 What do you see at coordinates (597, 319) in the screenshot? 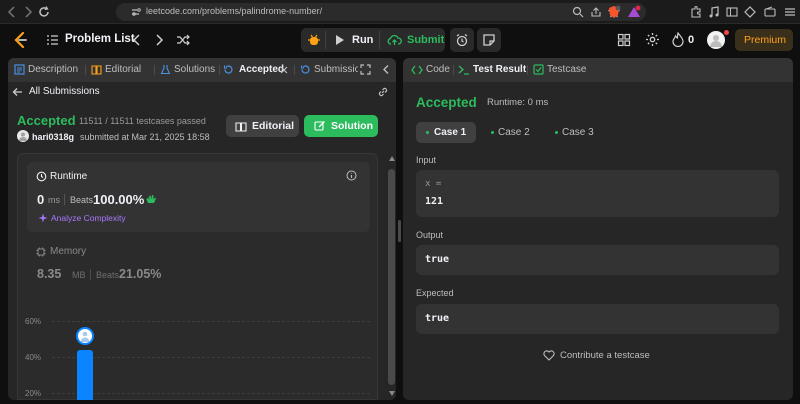
I see `expected-box: true` at bounding box center [597, 319].